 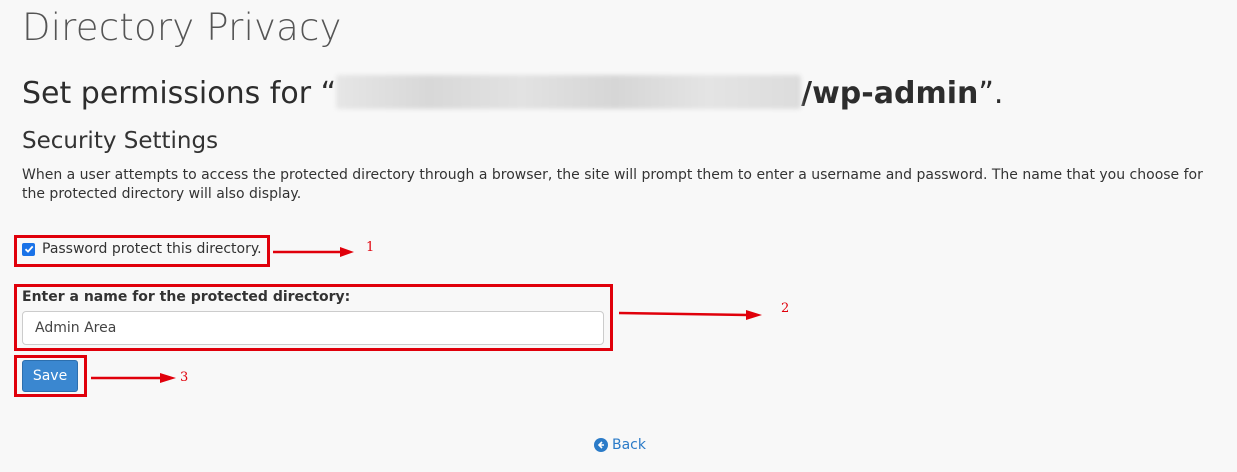 I want to click on redacted-domain, so click(x=569, y=91).